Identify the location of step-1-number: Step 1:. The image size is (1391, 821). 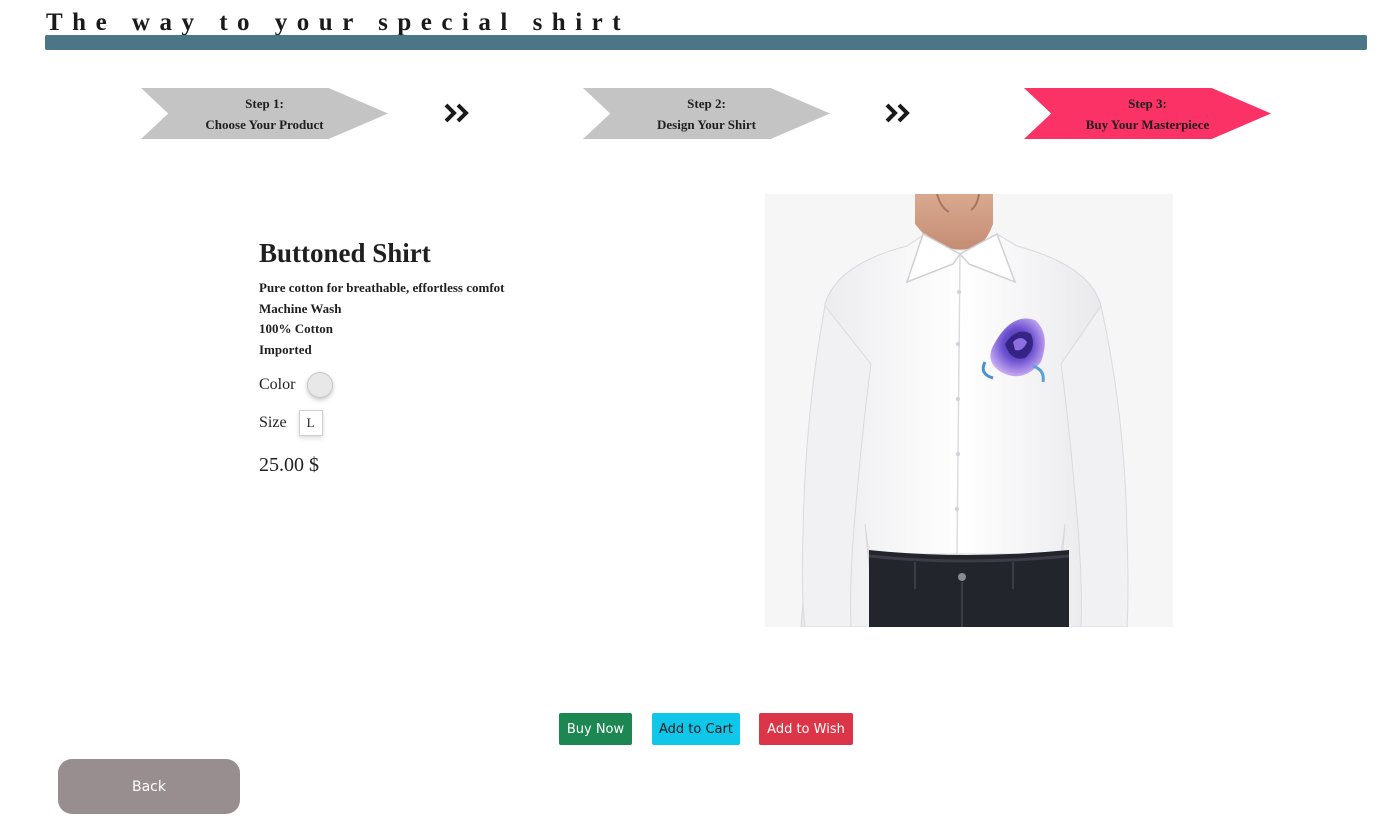
(264, 103).